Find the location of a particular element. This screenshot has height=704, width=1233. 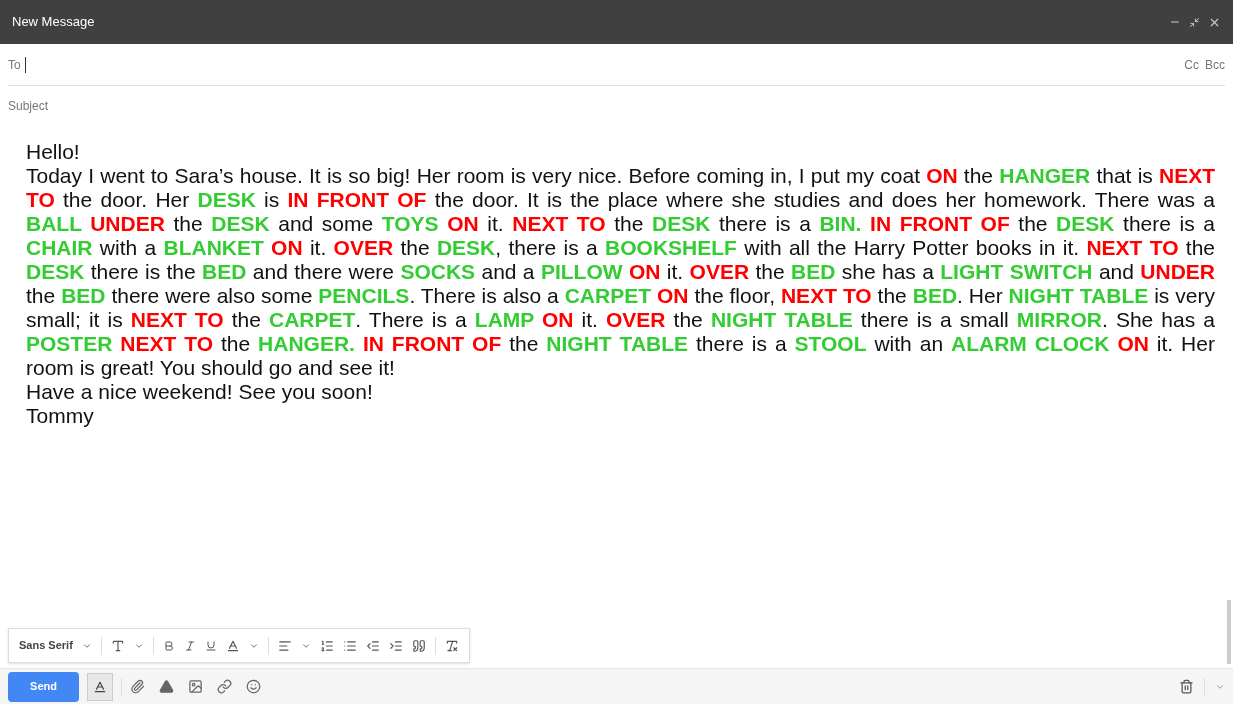

italic-icon is located at coordinates (189, 645).